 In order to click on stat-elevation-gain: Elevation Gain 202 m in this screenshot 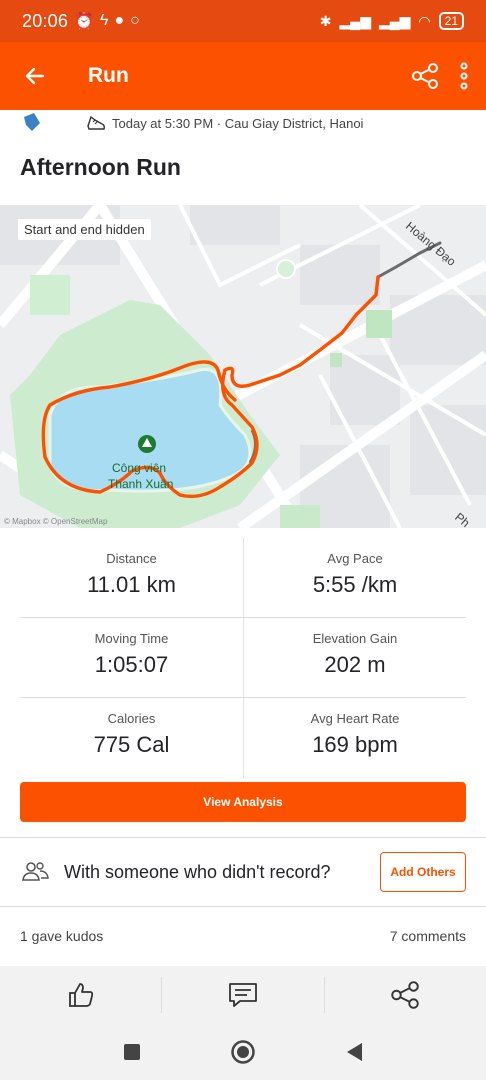, I will do `click(354, 657)`.